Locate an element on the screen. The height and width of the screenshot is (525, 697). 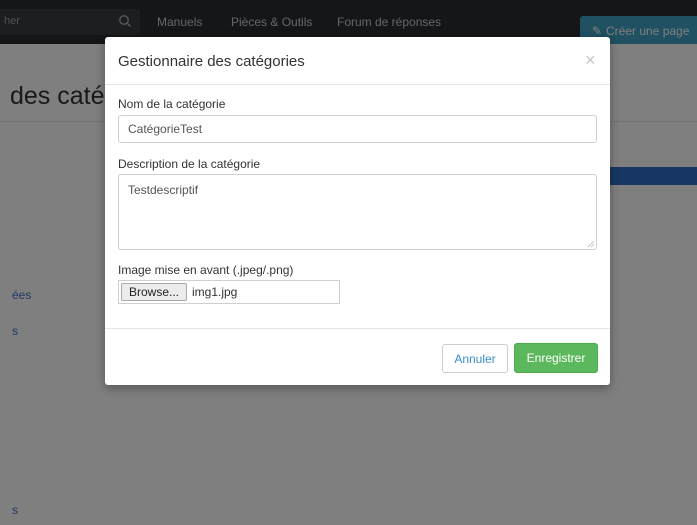
close-icon: × is located at coordinates (590, 60).